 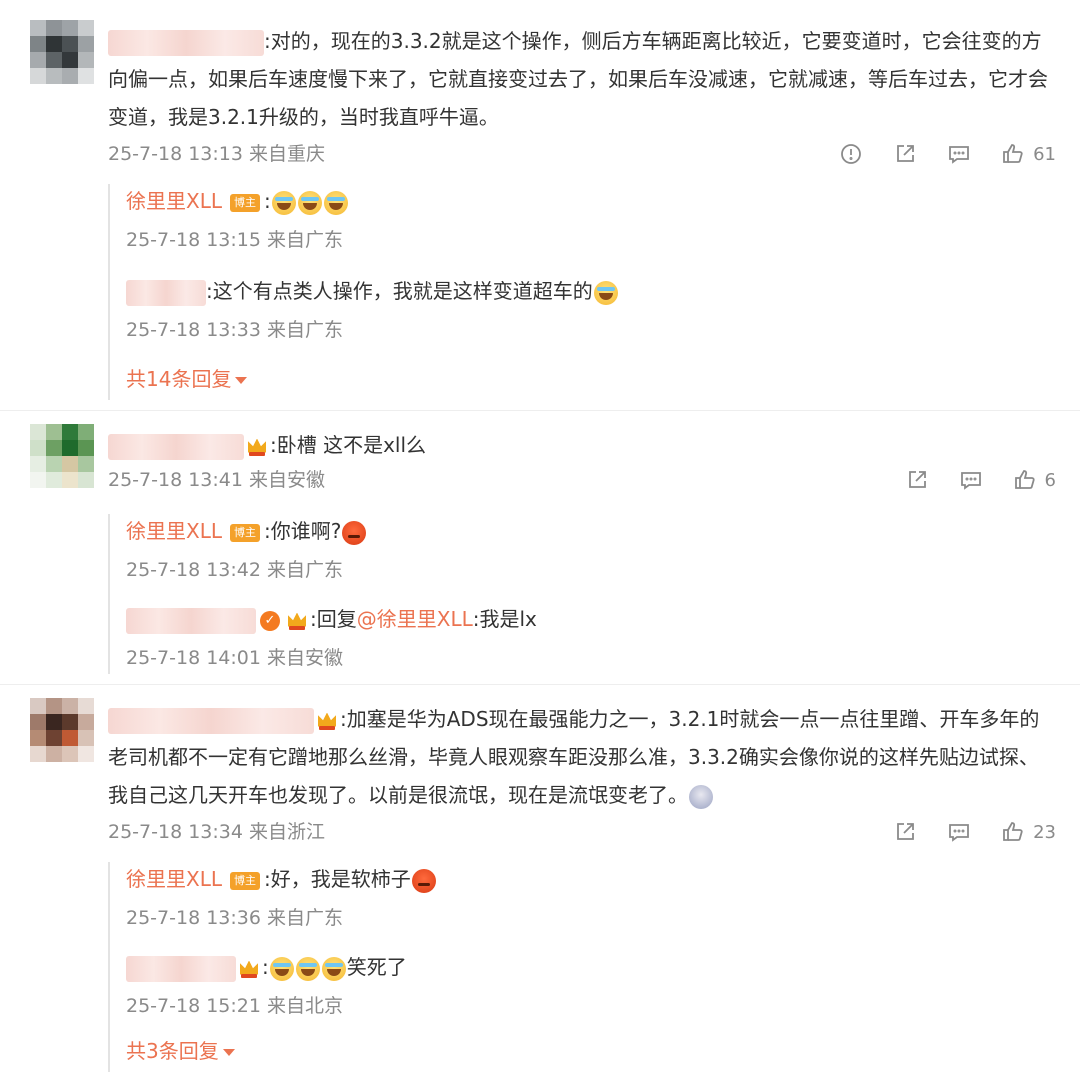 I want to click on reply-text-suffix: 笑死了, so click(x=376, y=967).